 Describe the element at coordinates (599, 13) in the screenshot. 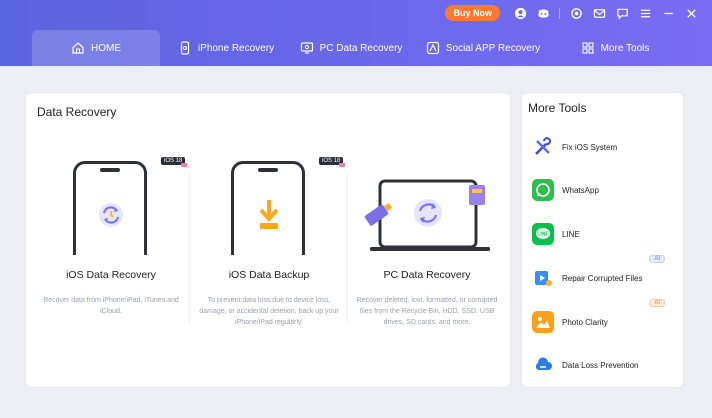

I see `mail-icon` at that location.